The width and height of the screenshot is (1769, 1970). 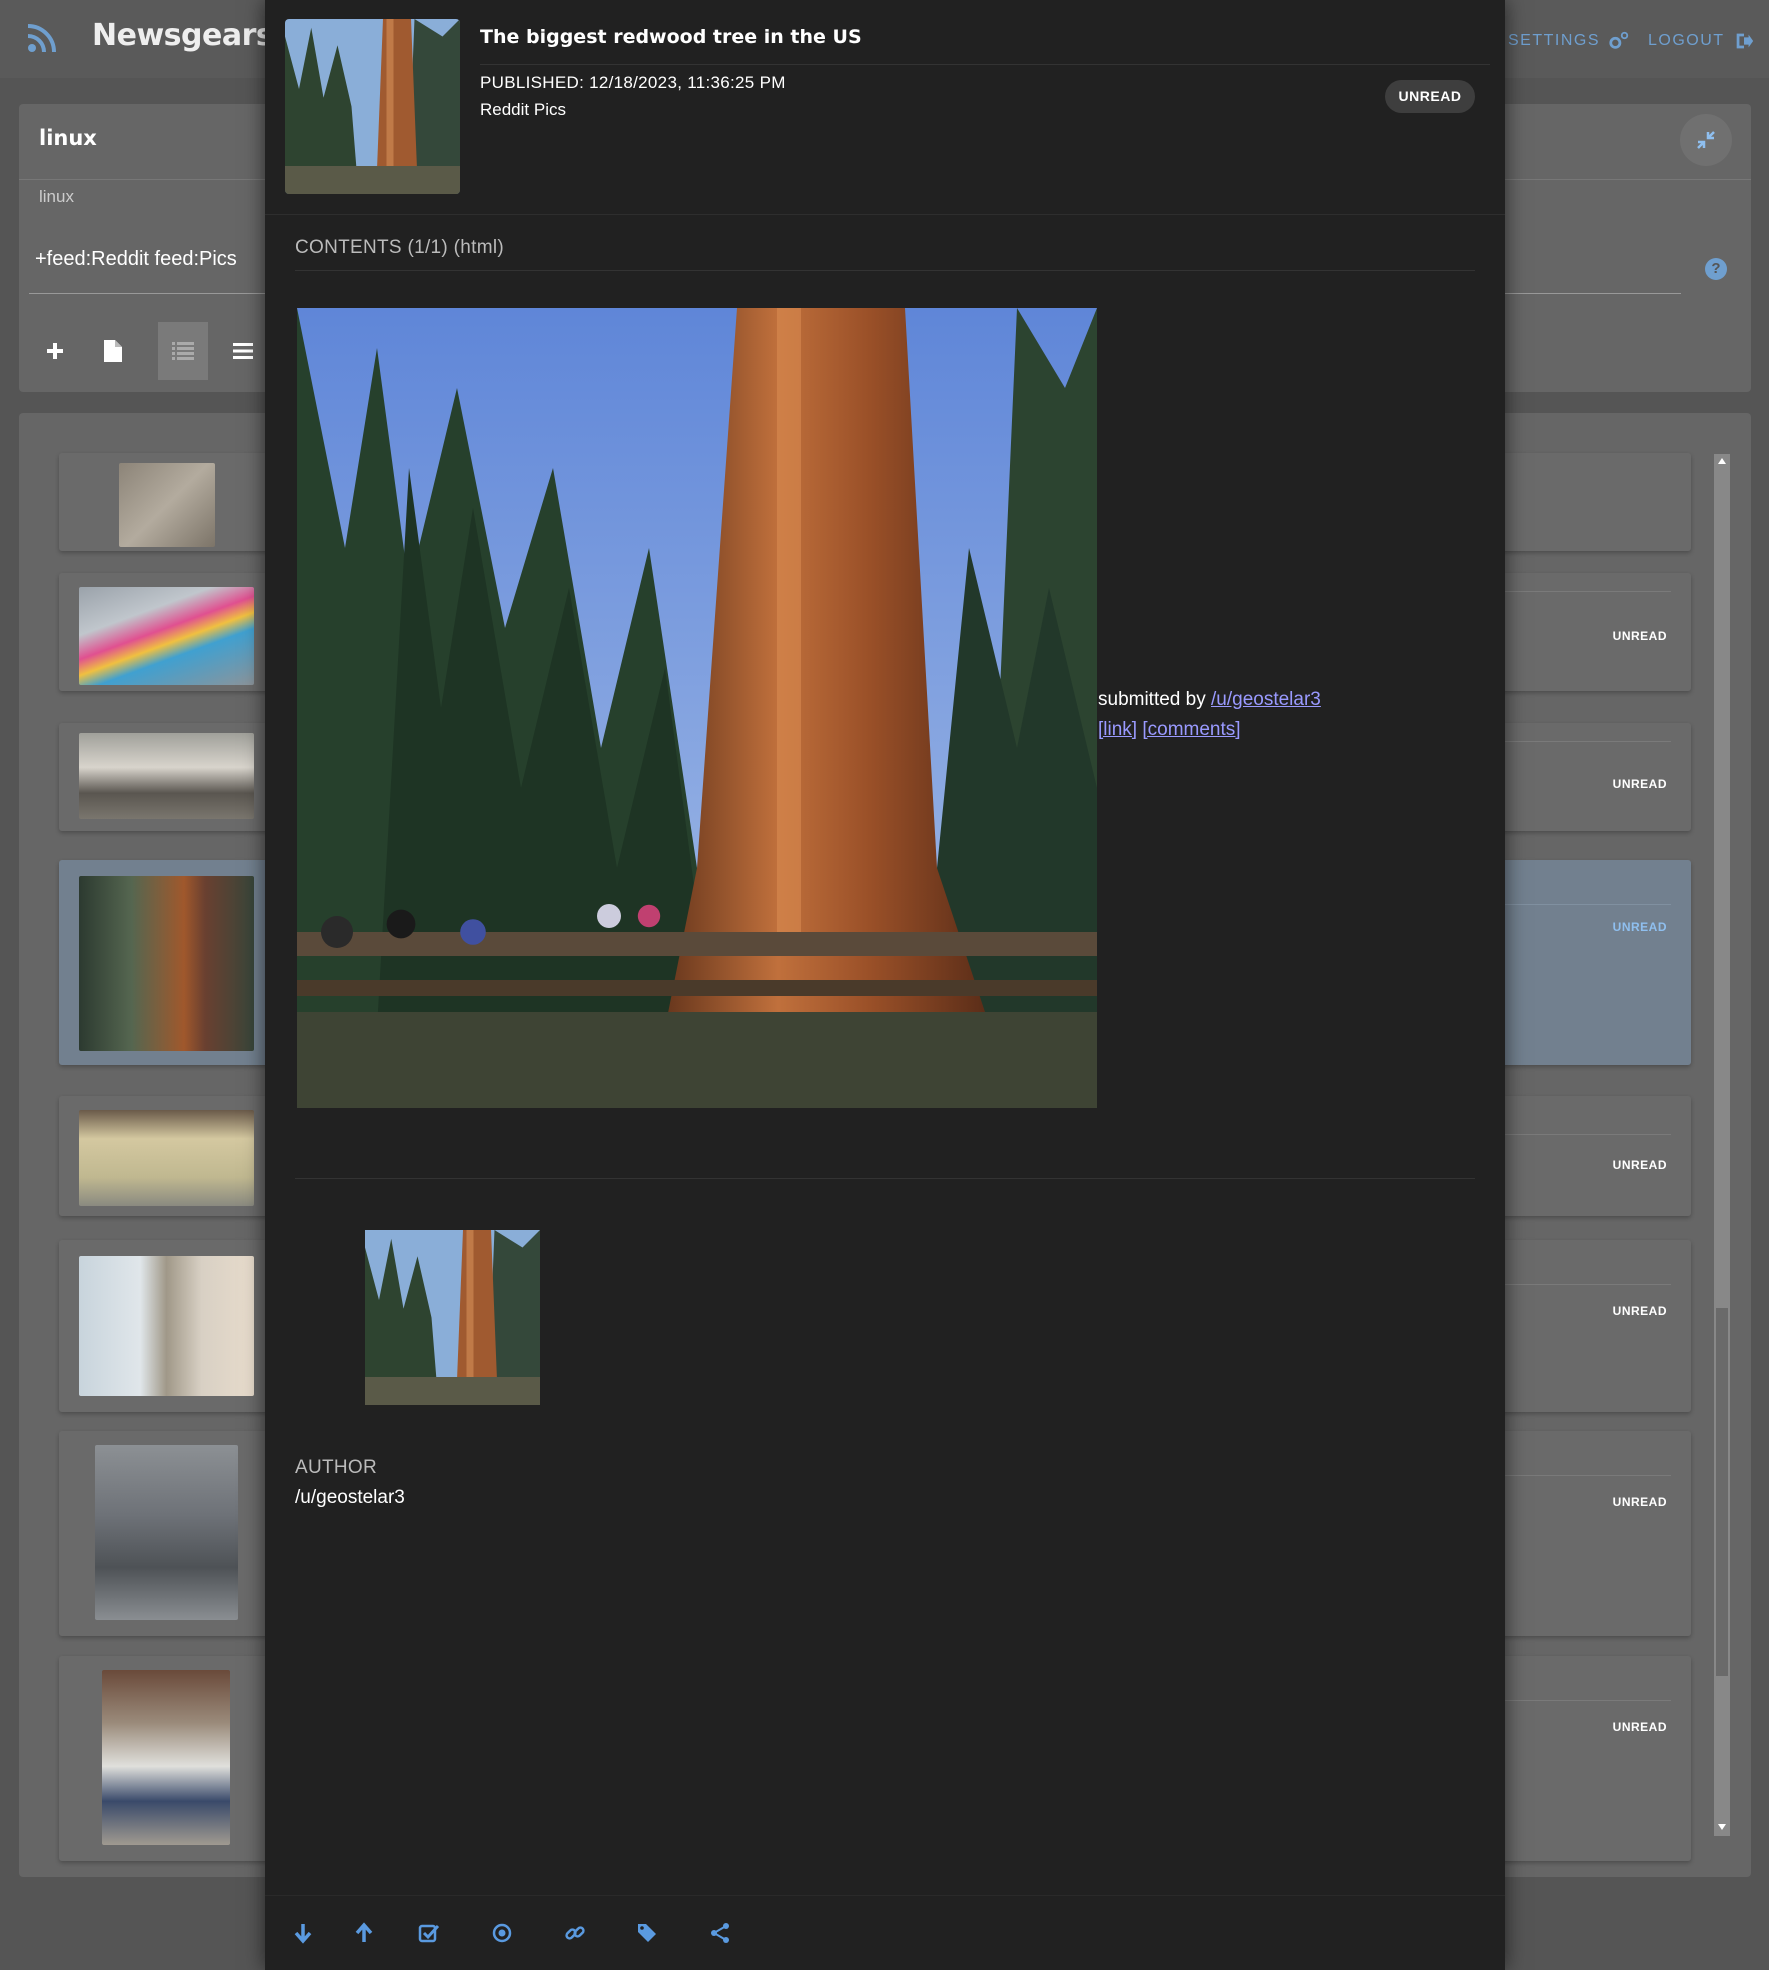 I want to click on settings-label: SETTINGS, so click(x=1554, y=40).